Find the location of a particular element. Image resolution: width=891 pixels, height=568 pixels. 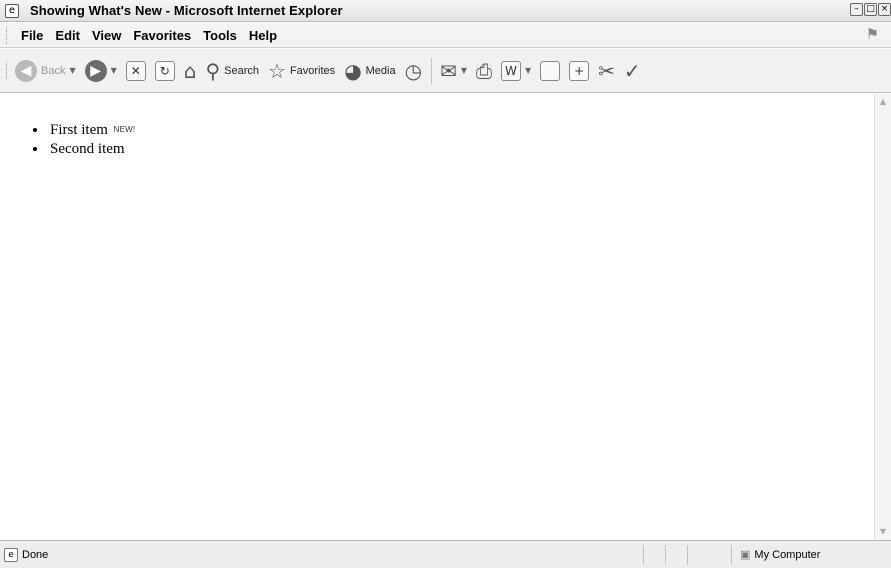

research-button: ✂ is located at coordinates (606, 71).